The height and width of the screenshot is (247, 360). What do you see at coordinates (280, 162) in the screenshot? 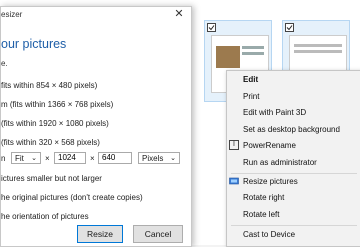
I see `menu-item-run-as-admin: Run as administrator` at bounding box center [280, 162].